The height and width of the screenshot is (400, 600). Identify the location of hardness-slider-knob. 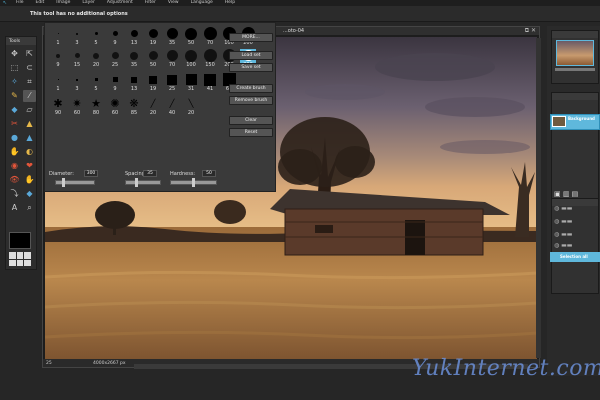
(193, 182).